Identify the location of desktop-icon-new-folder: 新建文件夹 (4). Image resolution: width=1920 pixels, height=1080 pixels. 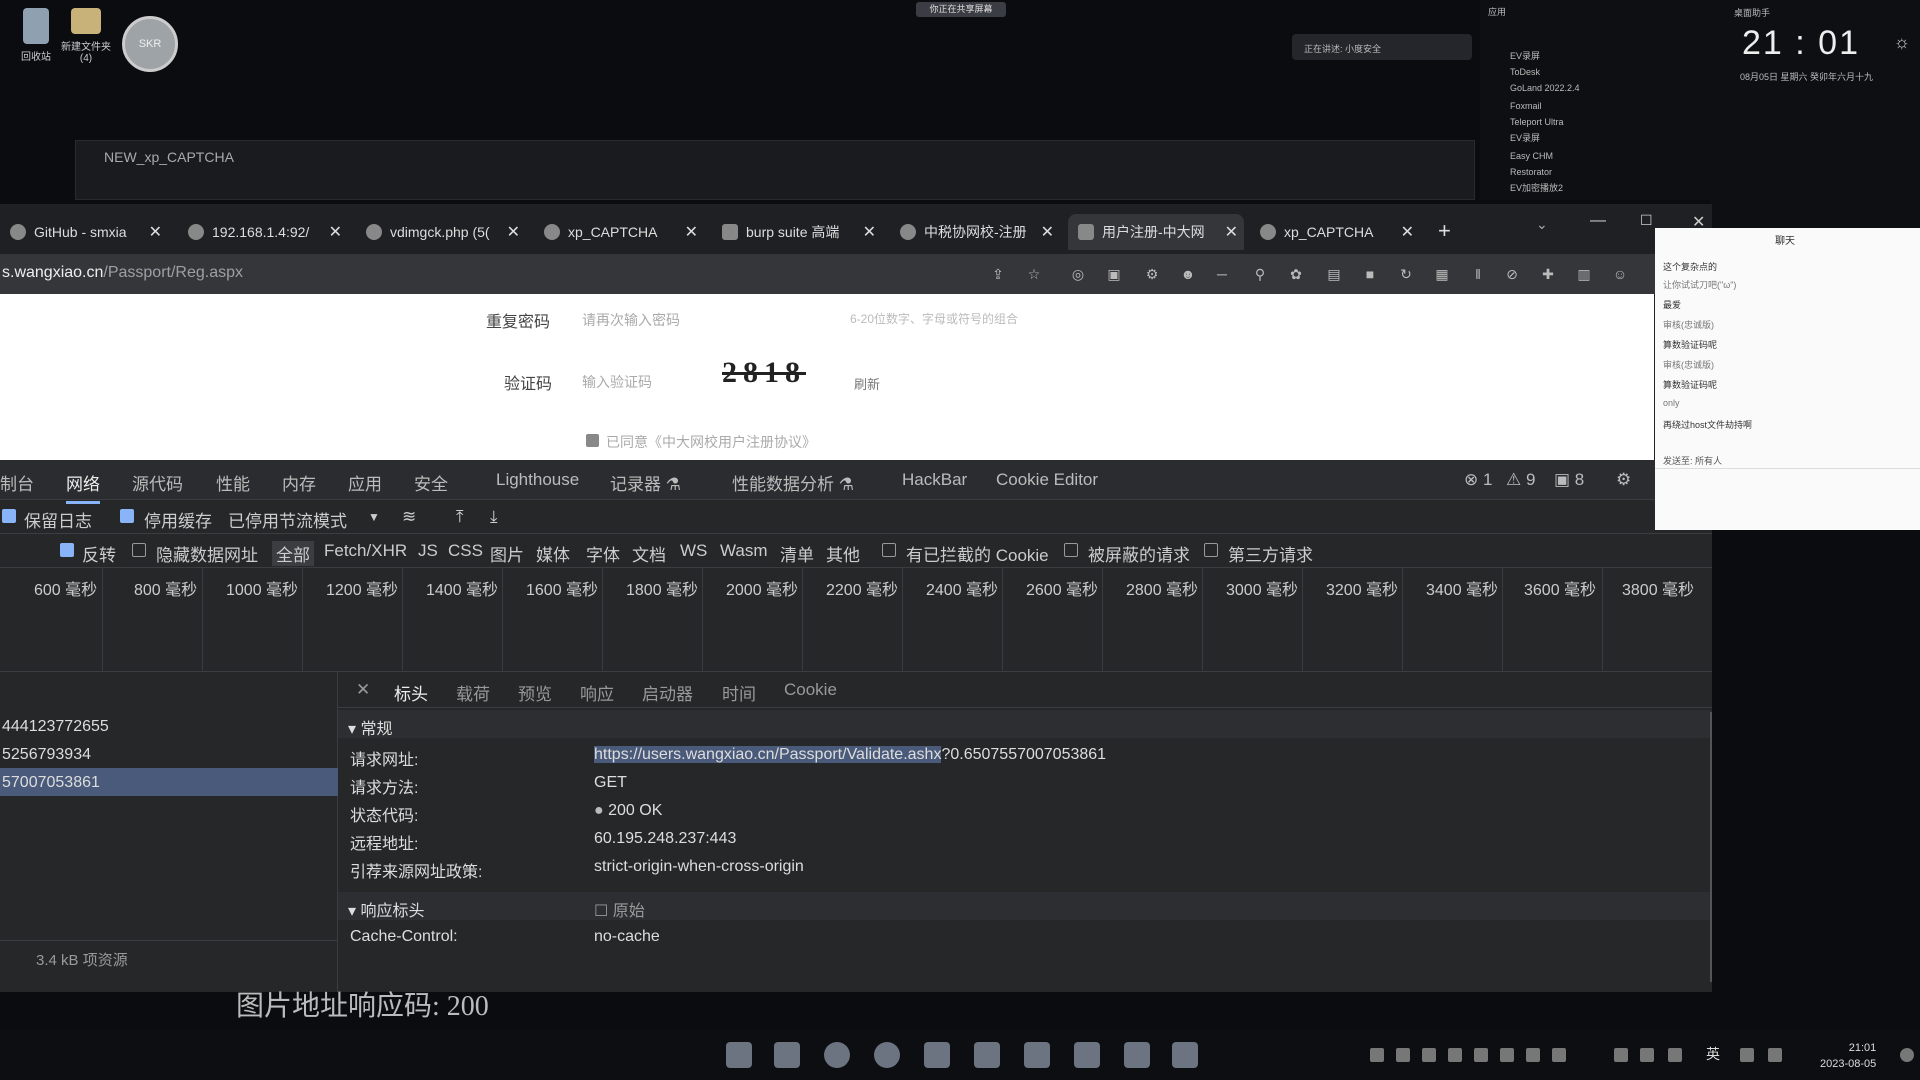
(86, 36).